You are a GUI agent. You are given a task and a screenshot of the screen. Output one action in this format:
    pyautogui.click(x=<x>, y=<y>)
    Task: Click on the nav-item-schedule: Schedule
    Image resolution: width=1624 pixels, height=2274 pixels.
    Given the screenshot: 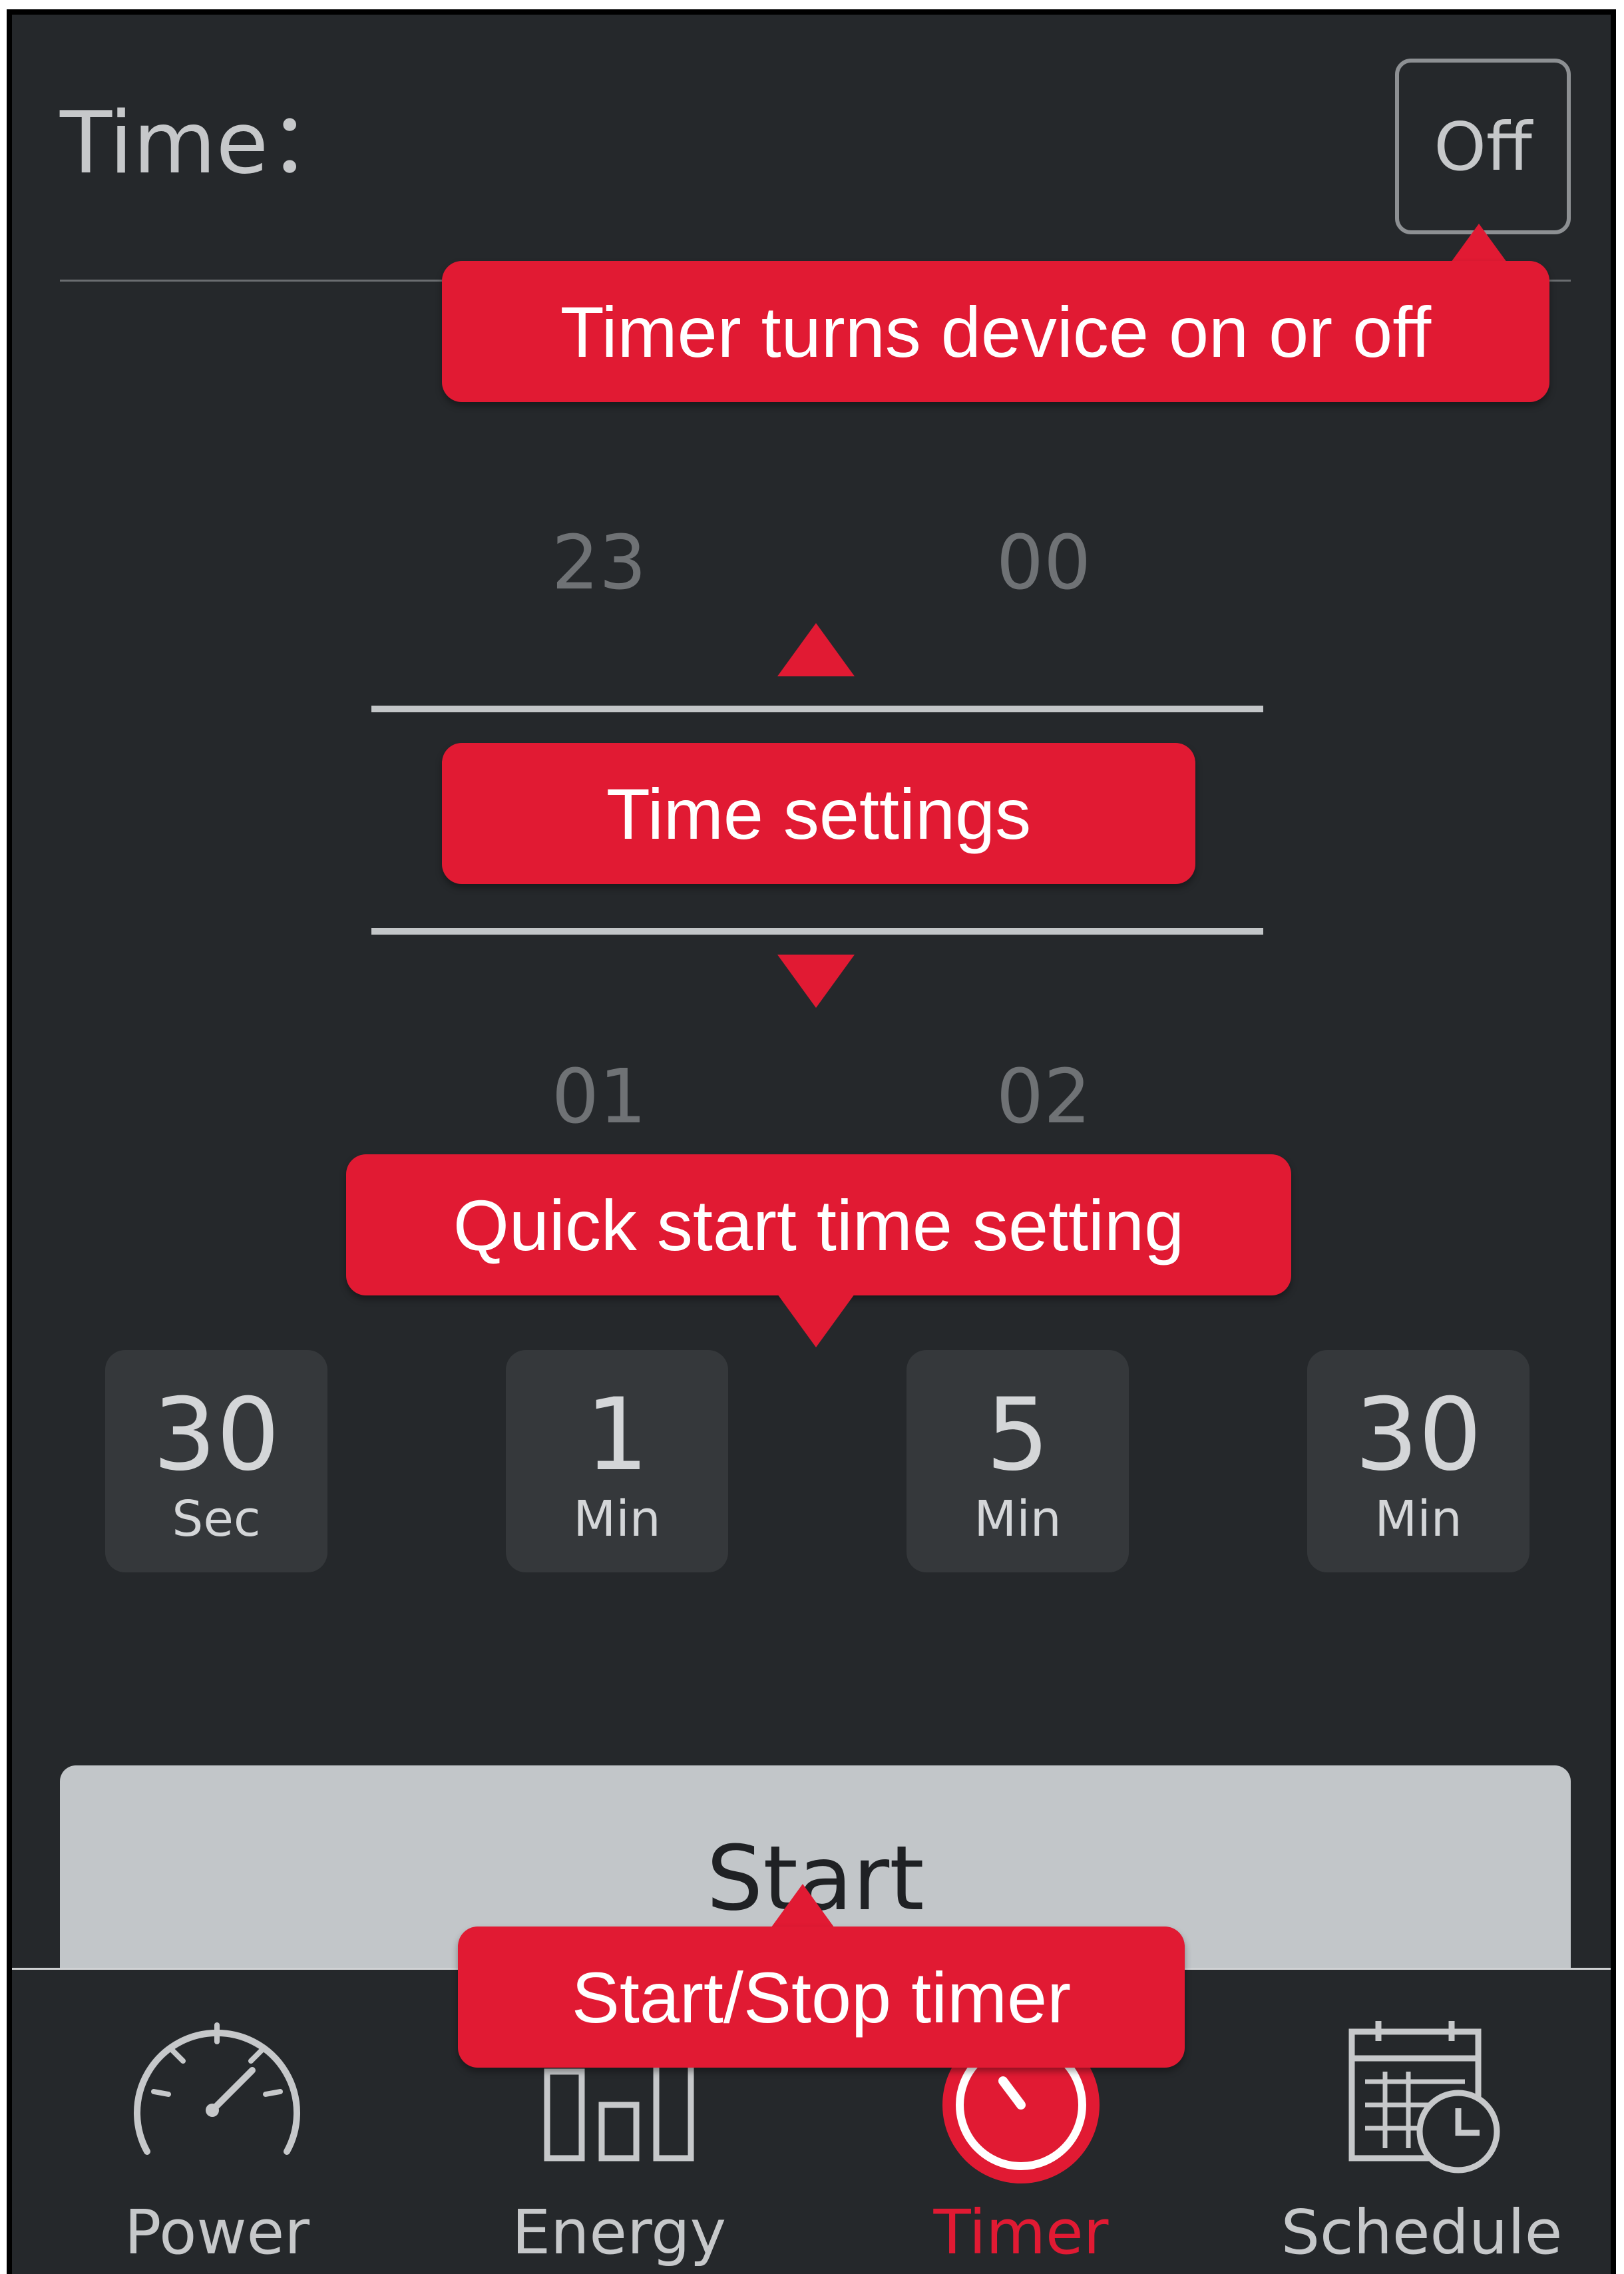 What is the action you would take?
    pyautogui.click(x=1416, y=2129)
    